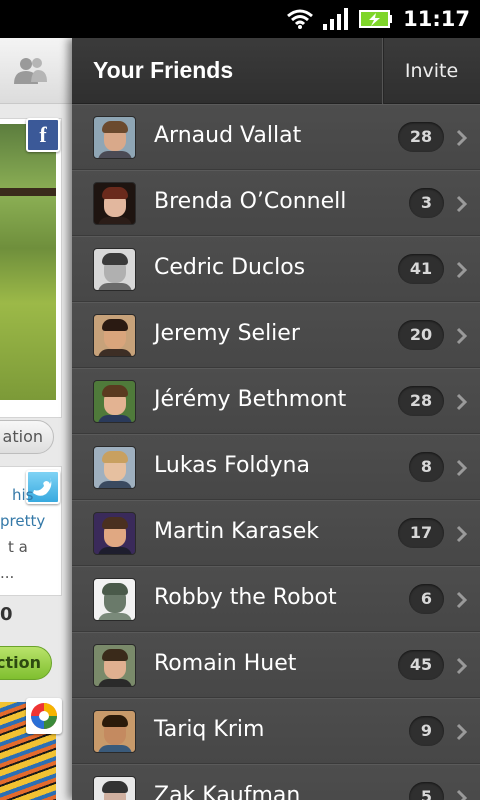 The image size is (480, 800). I want to click on friend-row: Zak Kaufman 5, so click(276, 782).